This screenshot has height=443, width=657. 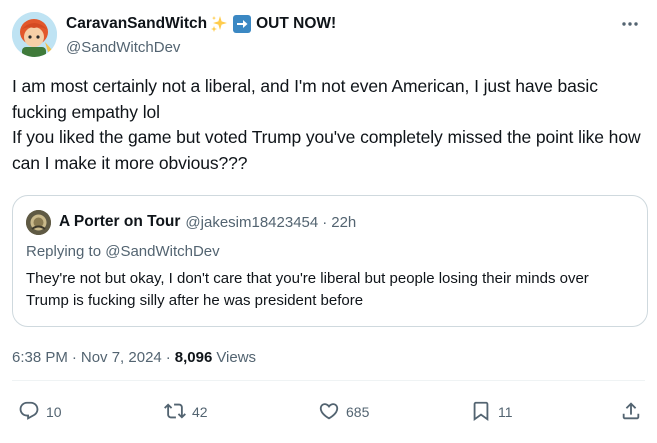 I want to click on quote-replying-to: Replying to @SandWitchDev, so click(x=123, y=251).